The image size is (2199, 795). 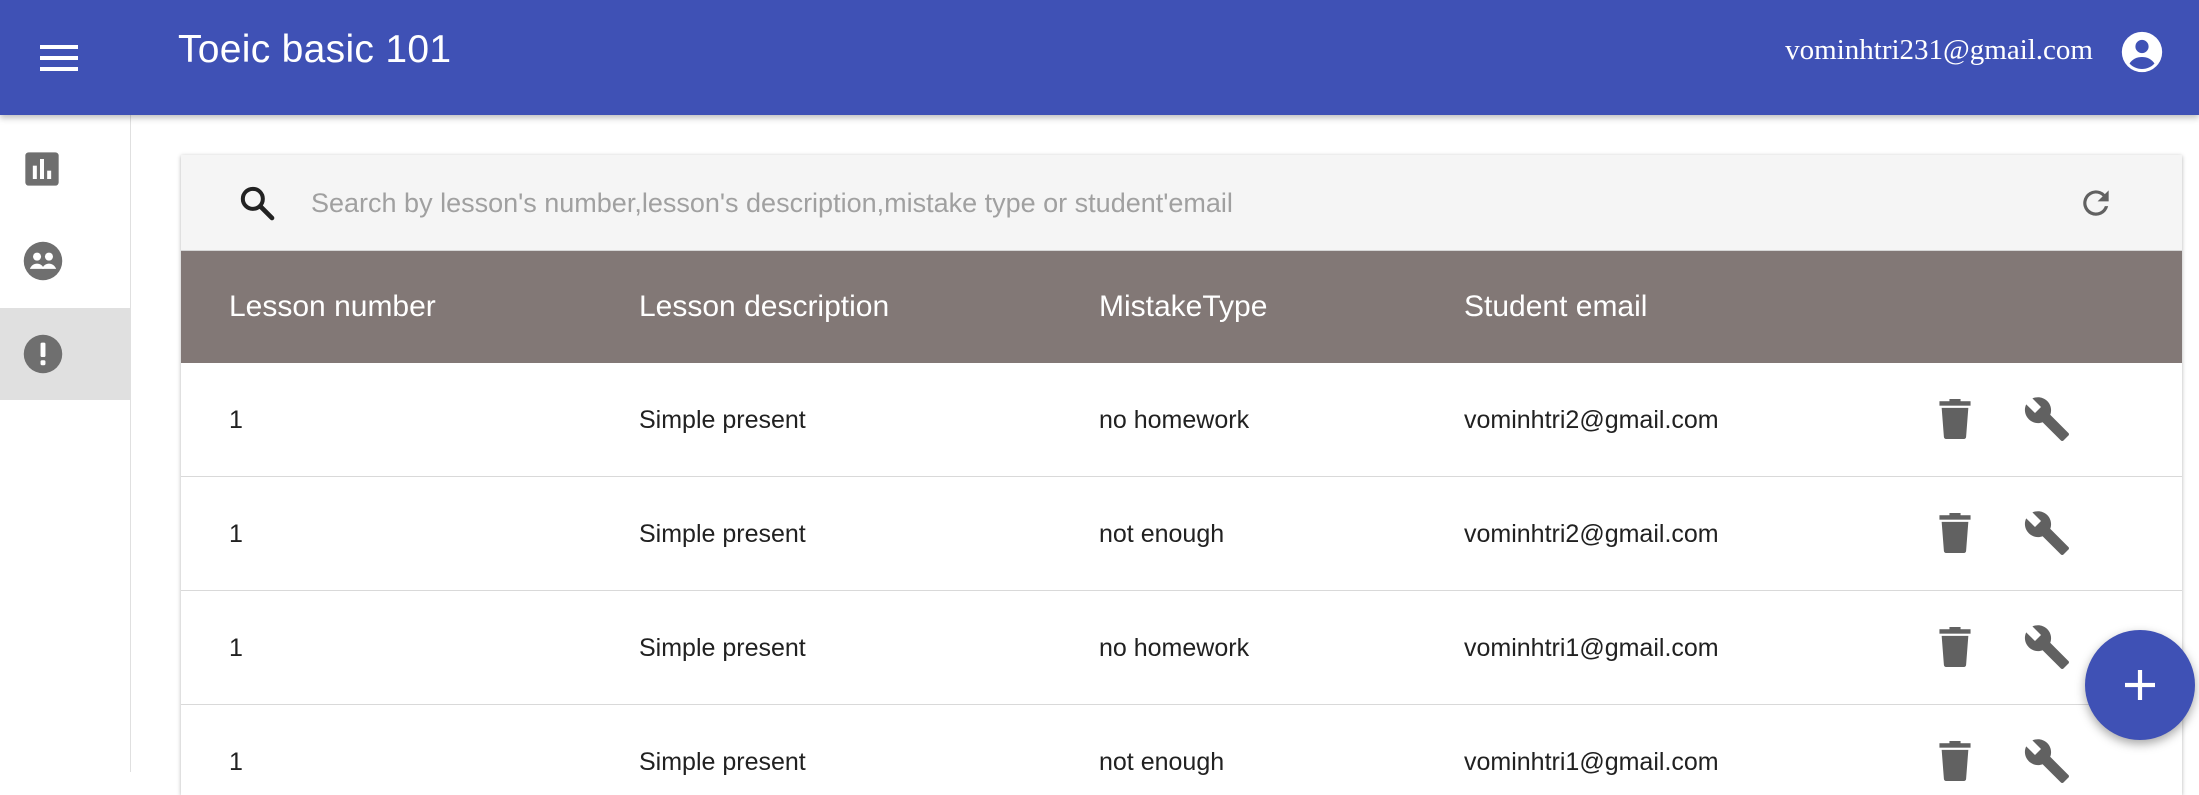 What do you see at coordinates (332, 307) in the screenshot?
I see `column-header-lesson-number: Lesson number` at bounding box center [332, 307].